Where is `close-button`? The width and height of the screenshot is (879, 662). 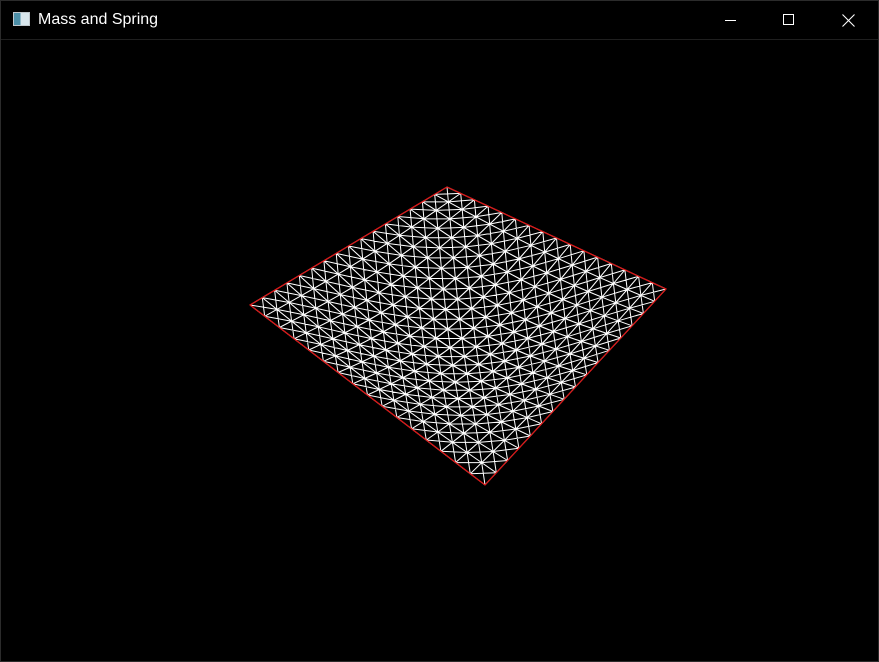
close-button is located at coordinates (848, 20).